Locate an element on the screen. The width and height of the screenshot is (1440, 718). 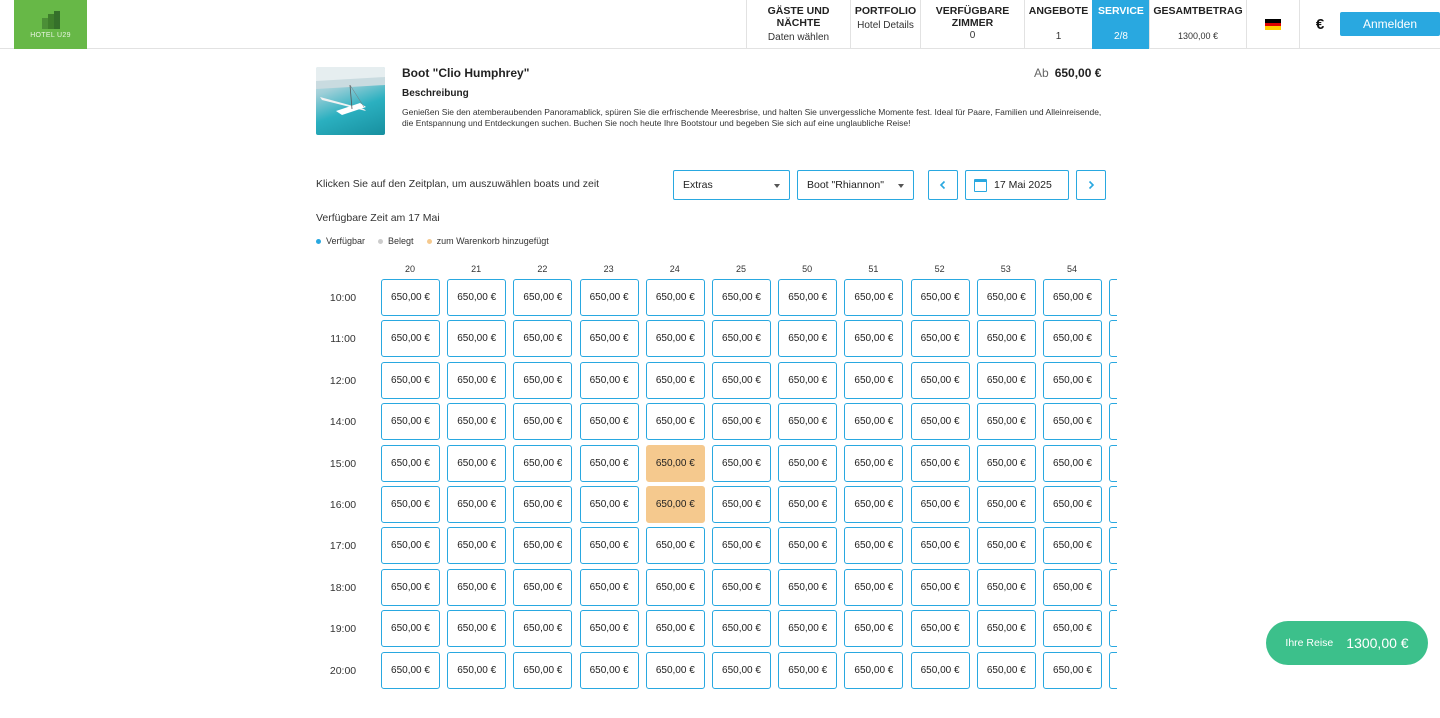
currency-switcher: € is located at coordinates (1319, 24).